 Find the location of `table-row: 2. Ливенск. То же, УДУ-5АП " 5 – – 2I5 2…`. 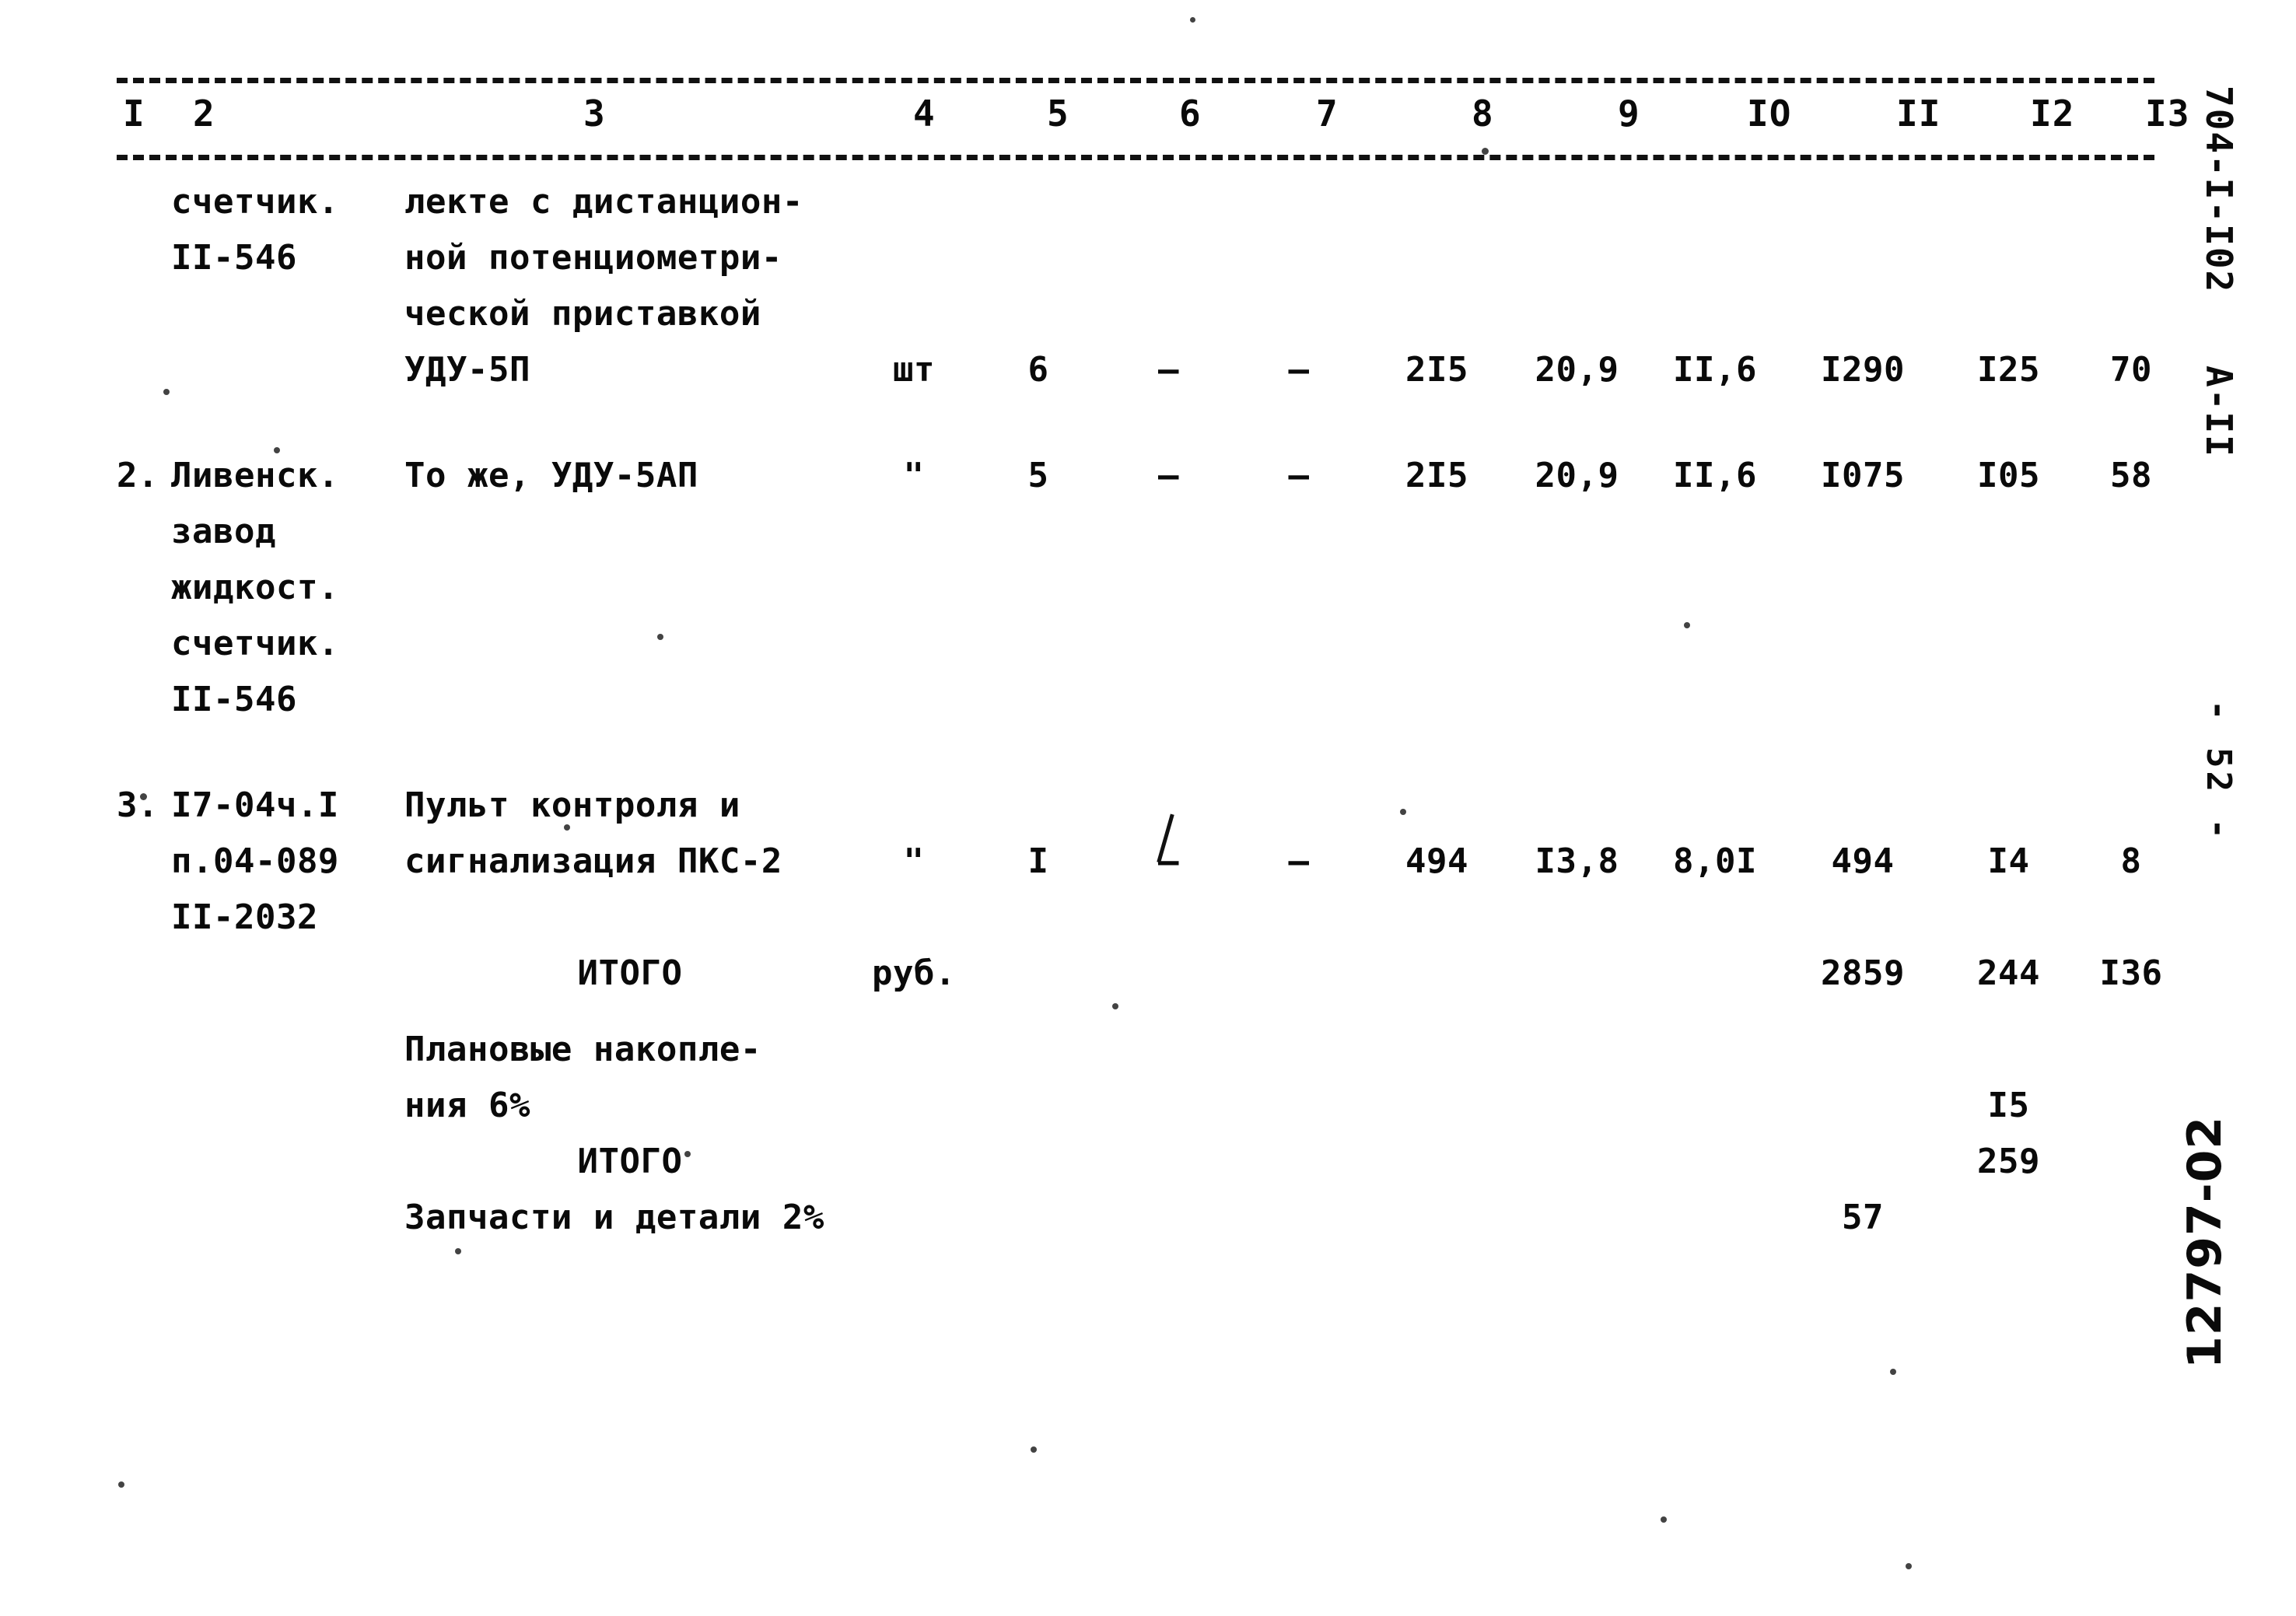

table-row: 2. Ливенск. То же, УДУ-5АП " 5 – – 2I5 2… is located at coordinates (1151, 476).